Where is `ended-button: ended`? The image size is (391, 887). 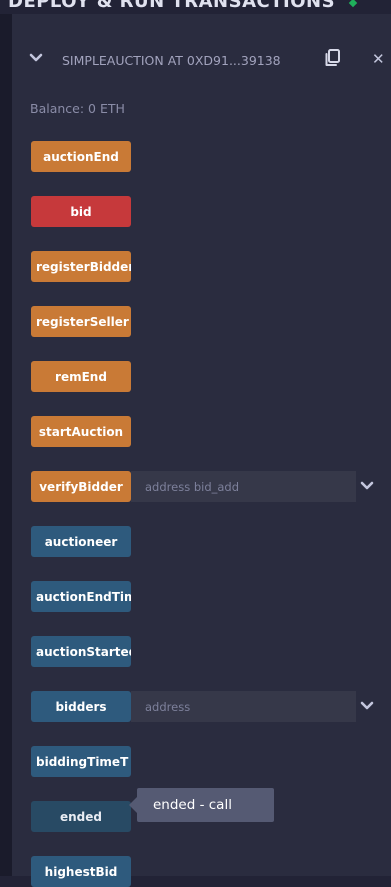
ended-button: ended is located at coordinates (81, 816).